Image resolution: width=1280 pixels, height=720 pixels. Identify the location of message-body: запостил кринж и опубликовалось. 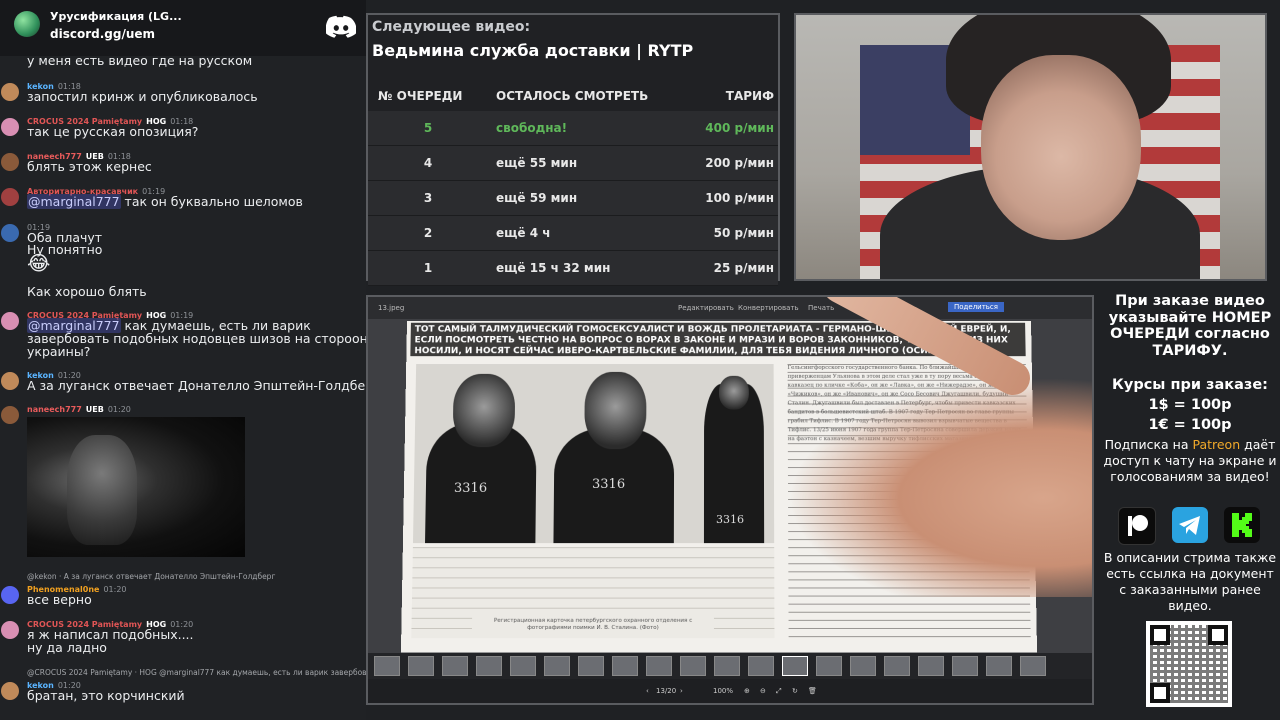
(142, 96).